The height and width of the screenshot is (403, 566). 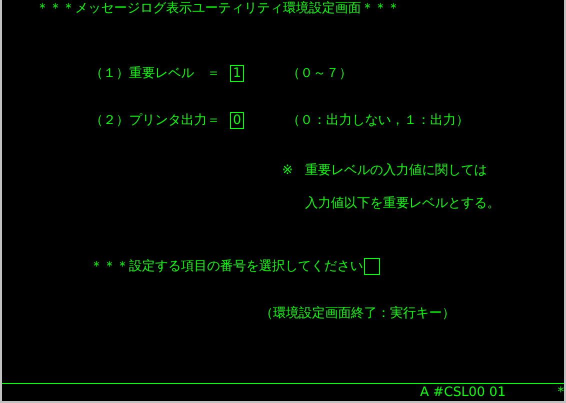 What do you see at coordinates (463, 393) in the screenshot?
I see `status-text: A #CSL00 01` at bounding box center [463, 393].